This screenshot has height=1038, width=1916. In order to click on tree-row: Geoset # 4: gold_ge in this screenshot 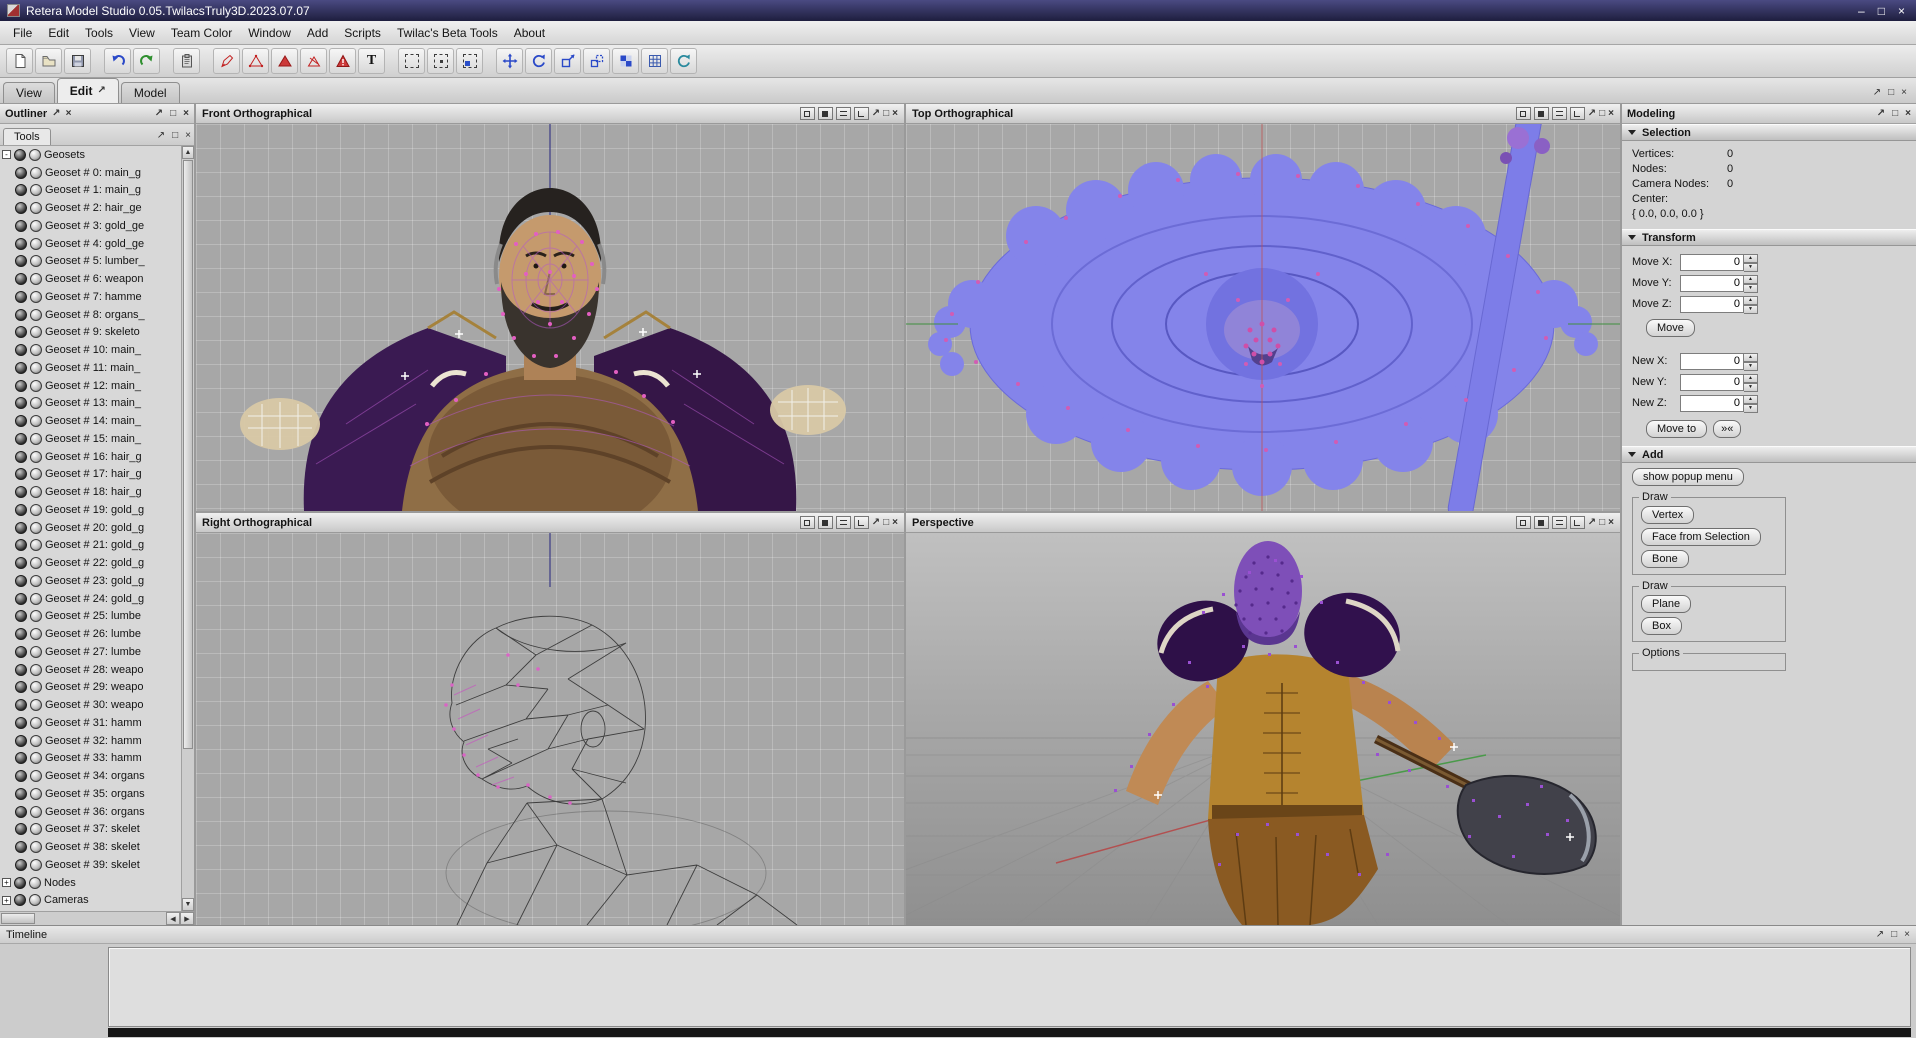, I will do `click(90, 244)`.